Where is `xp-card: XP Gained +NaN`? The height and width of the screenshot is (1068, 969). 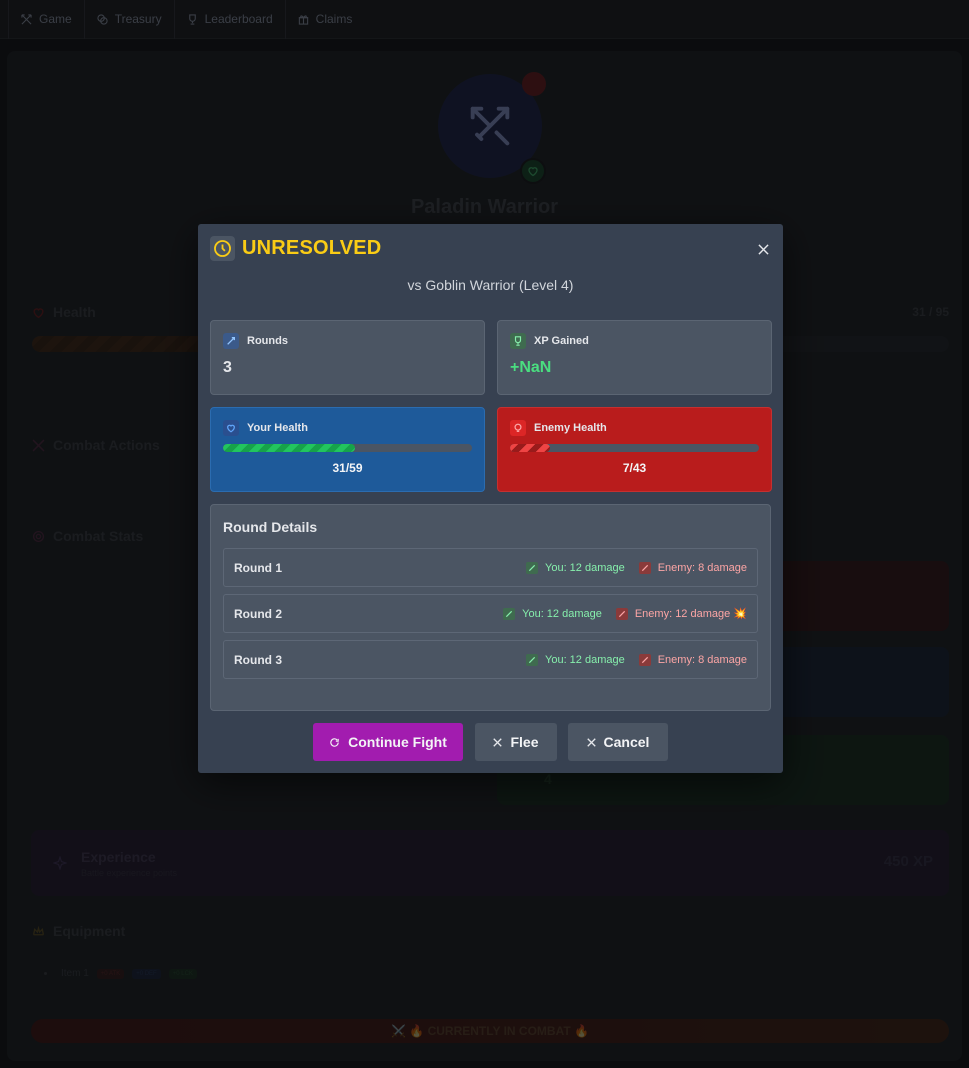 xp-card: XP Gained +NaN is located at coordinates (634, 357).